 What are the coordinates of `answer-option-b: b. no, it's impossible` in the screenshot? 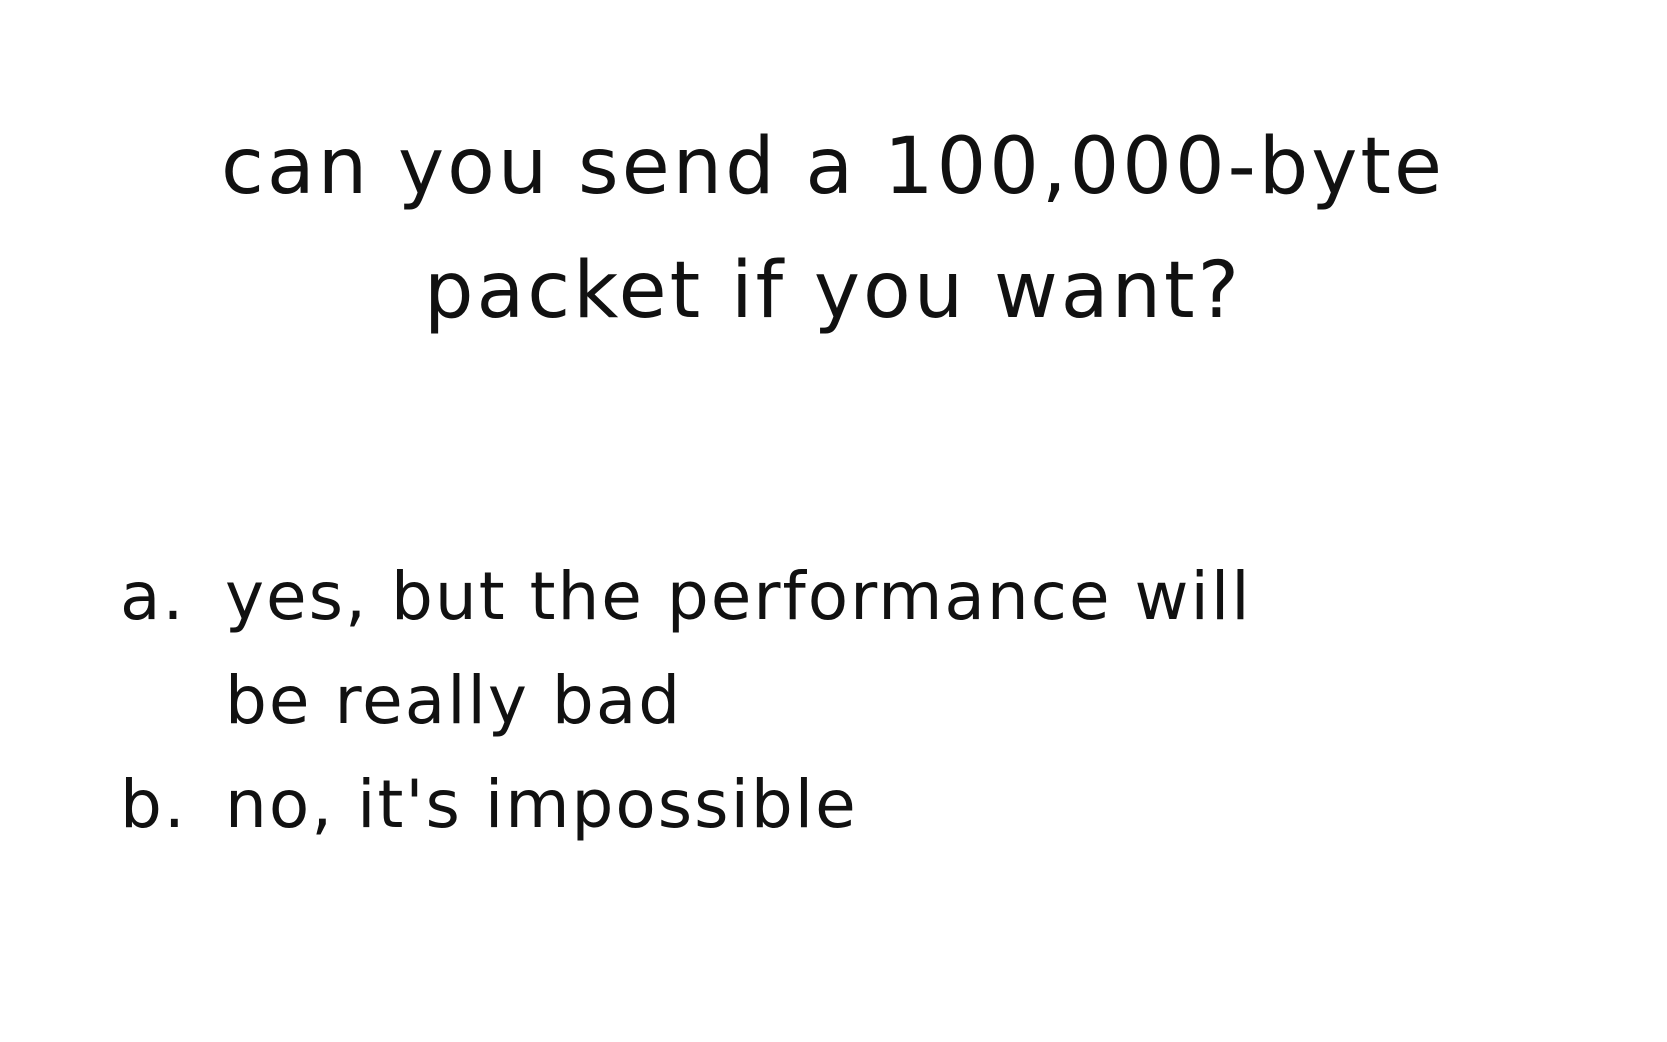 It's located at (860, 805).